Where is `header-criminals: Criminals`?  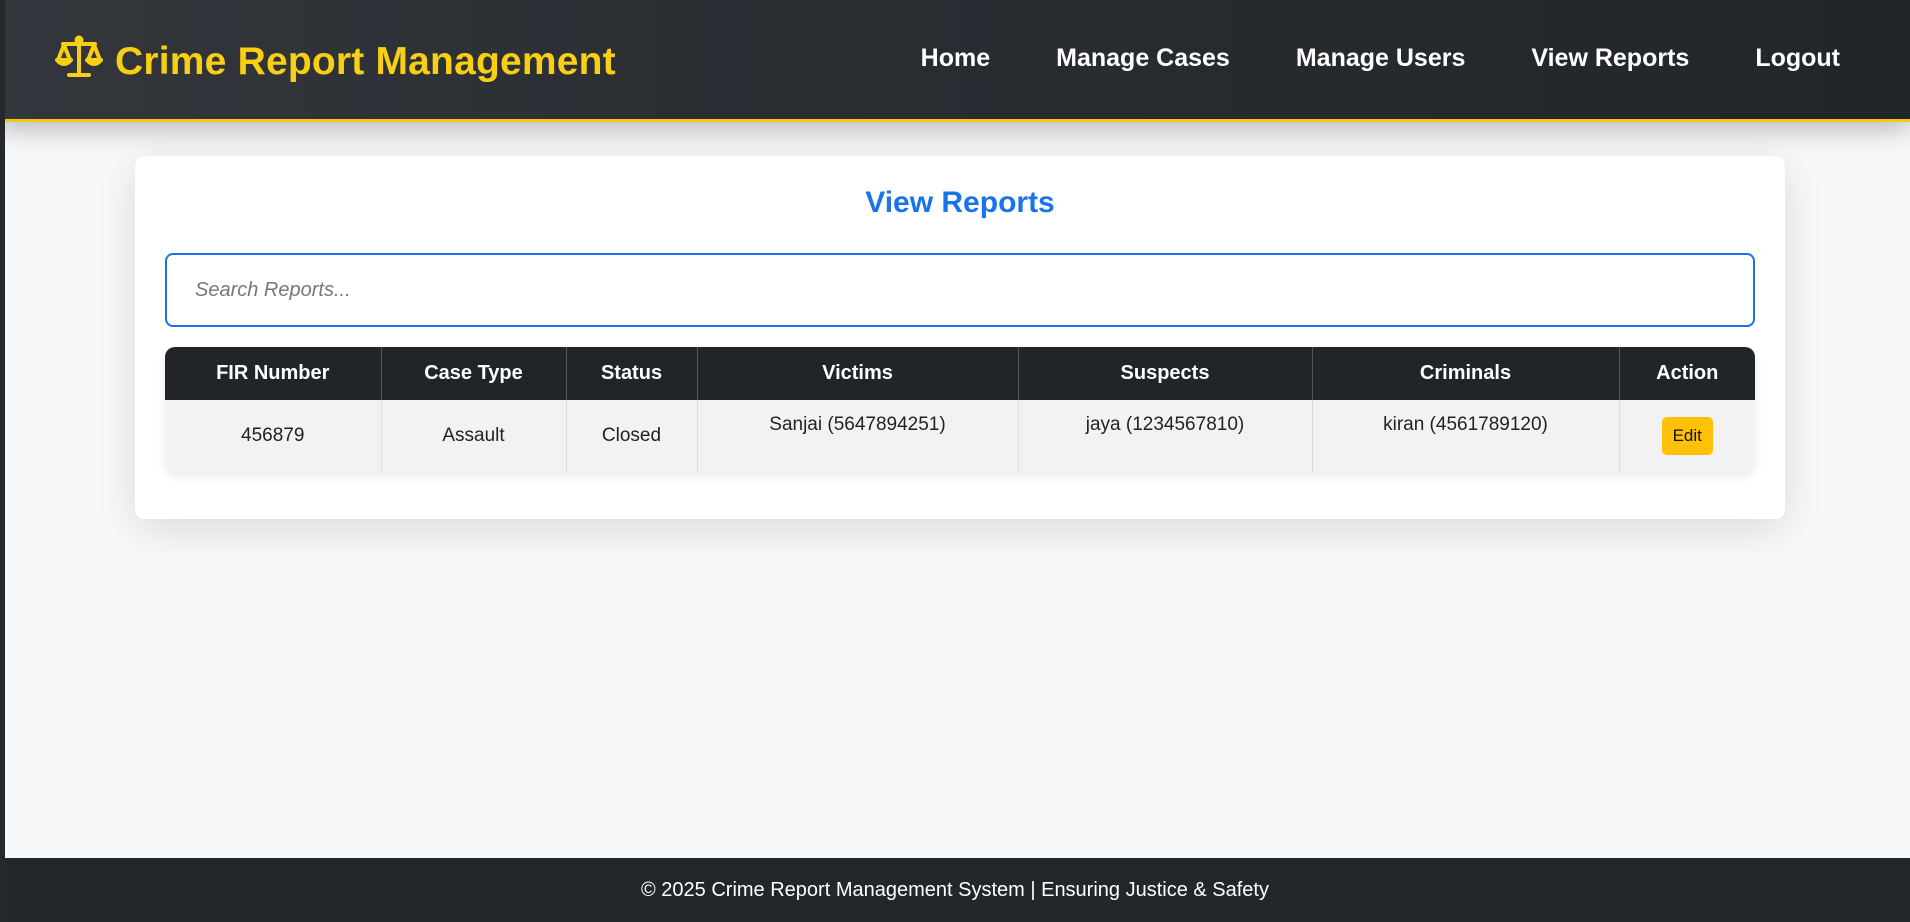 header-criminals: Criminals is located at coordinates (1466, 373).